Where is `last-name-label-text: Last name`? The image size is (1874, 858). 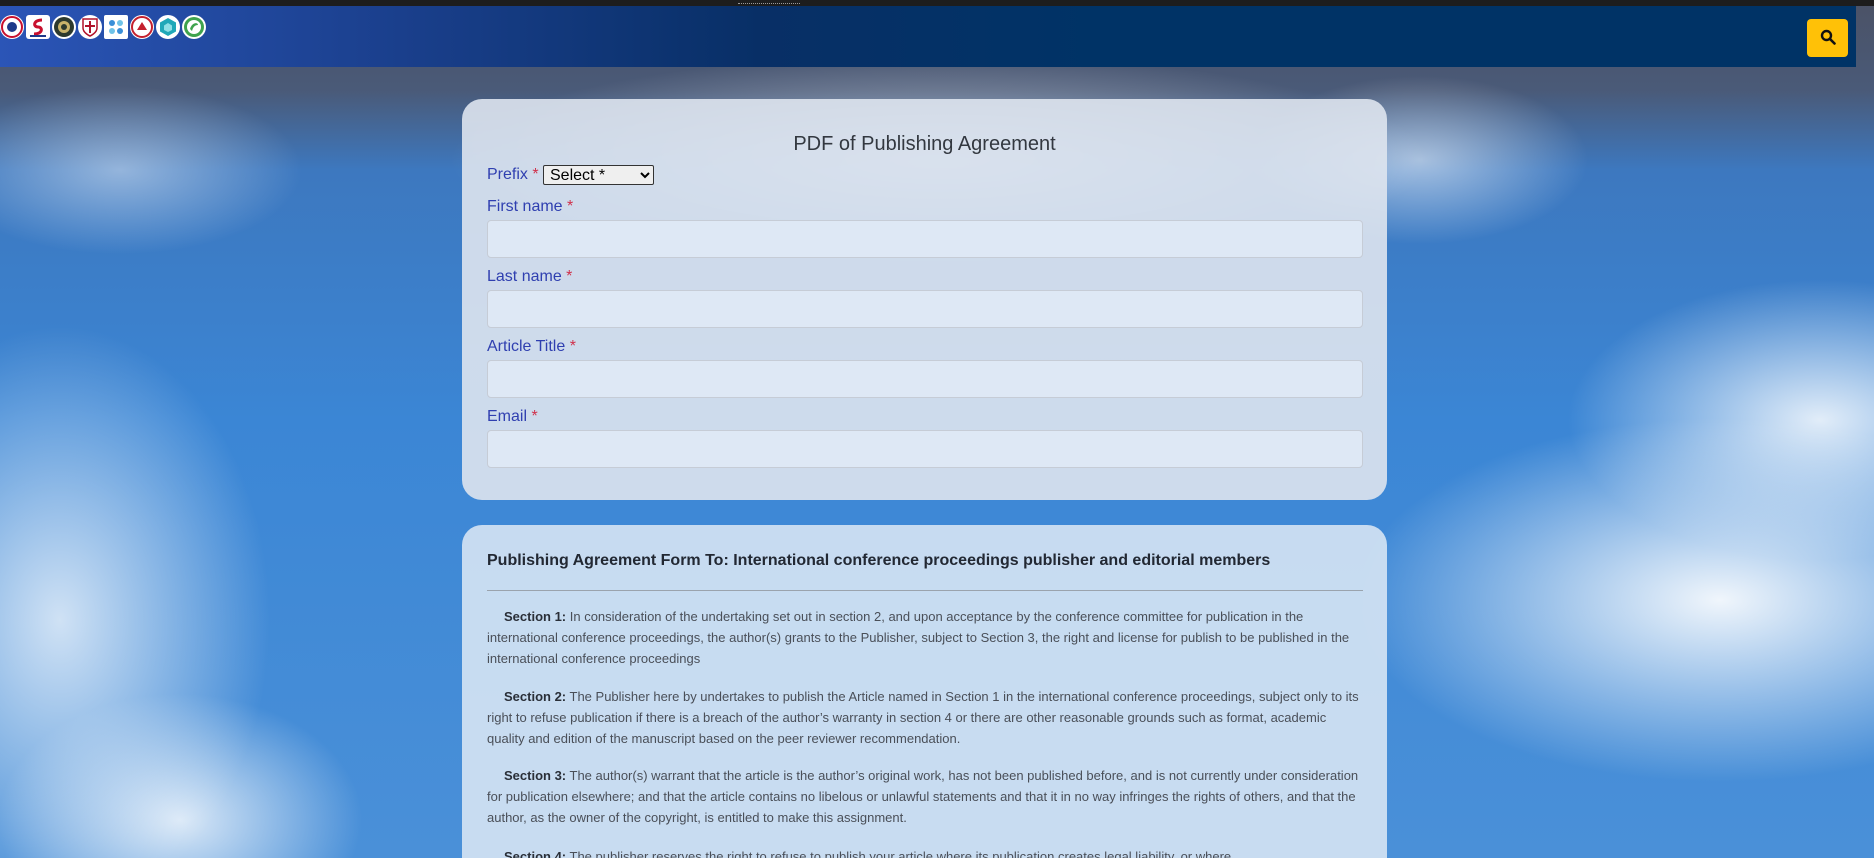 last-name-label-text: Last name is located at coordinates (524, 276).